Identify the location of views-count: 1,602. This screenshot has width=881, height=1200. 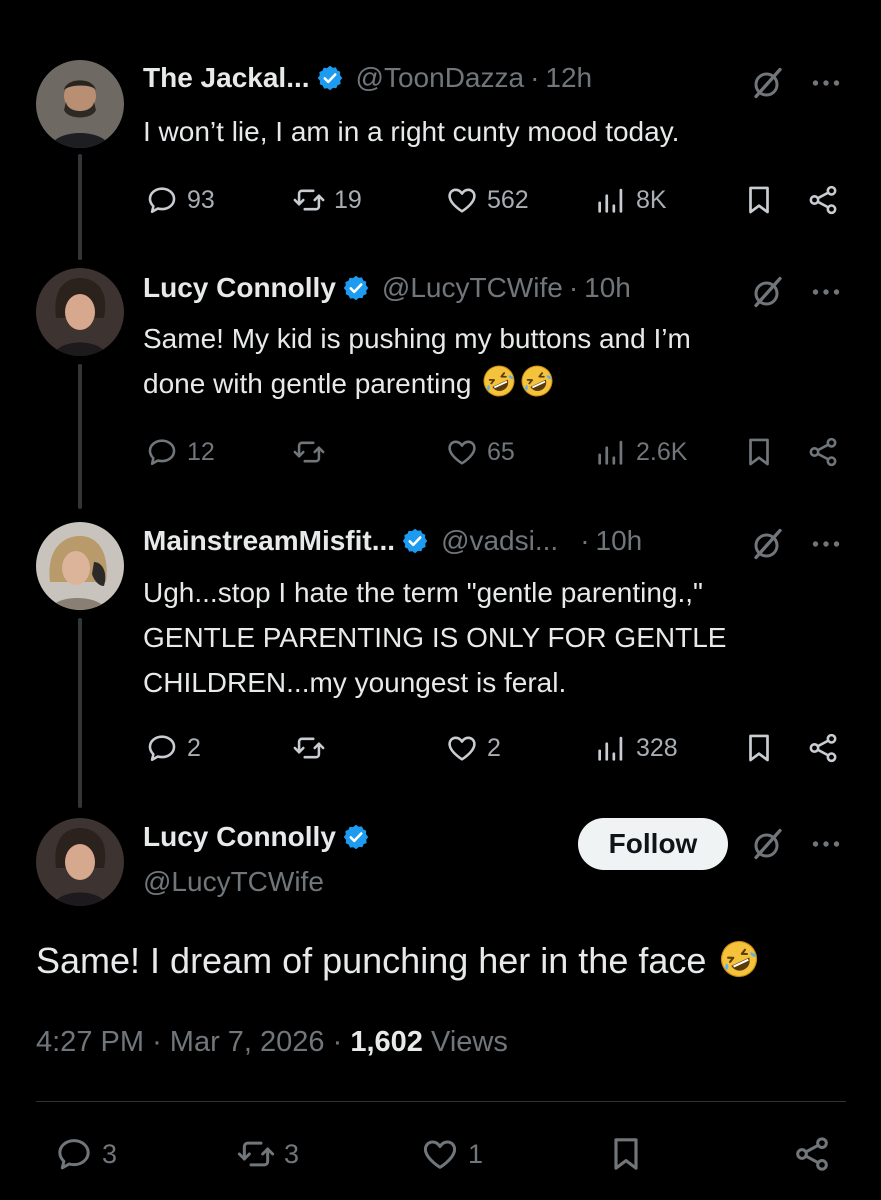
(386, 1042).